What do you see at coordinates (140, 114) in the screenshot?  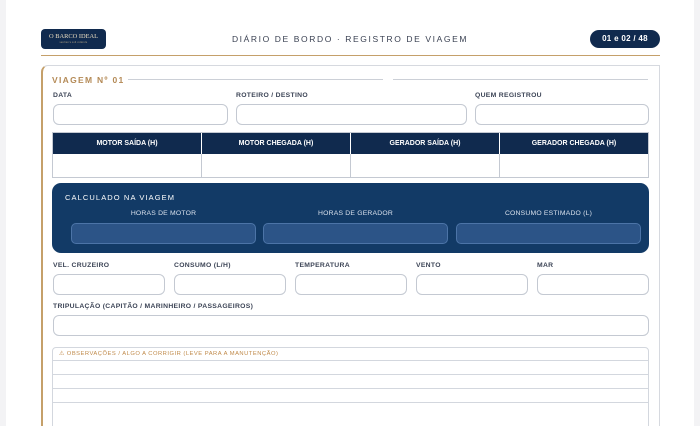 I see `date-field` at bounding box center [140, 114].